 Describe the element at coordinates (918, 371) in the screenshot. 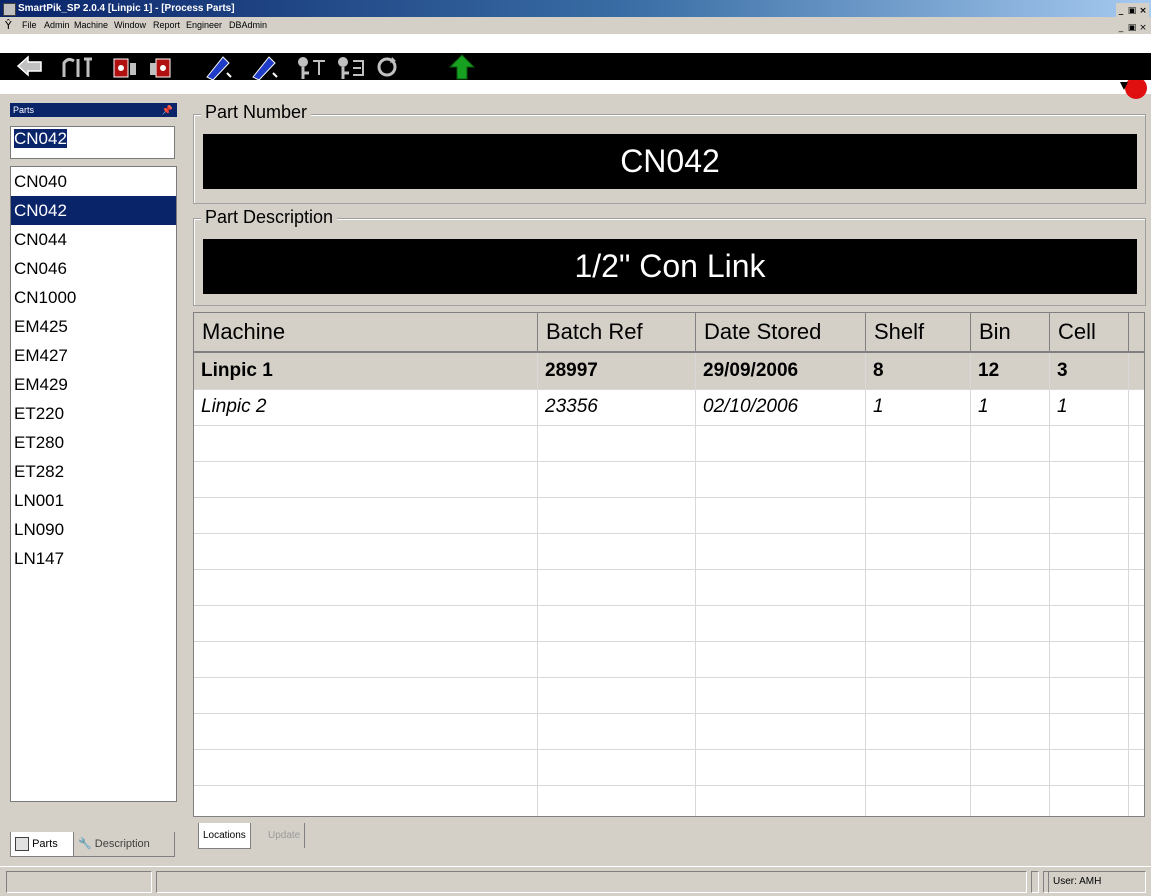

I see `cell-shelf: 8` at that location.